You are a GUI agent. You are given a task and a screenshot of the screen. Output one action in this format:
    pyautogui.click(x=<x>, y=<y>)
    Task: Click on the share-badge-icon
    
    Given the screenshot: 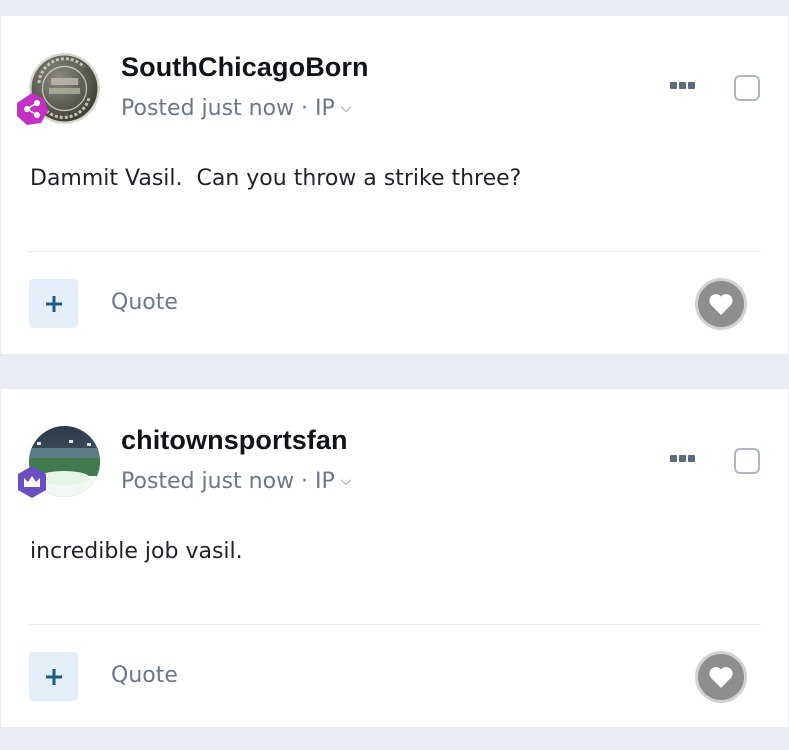 What is the action you would take?
    pyautogui.click(x=32, y=109)
    